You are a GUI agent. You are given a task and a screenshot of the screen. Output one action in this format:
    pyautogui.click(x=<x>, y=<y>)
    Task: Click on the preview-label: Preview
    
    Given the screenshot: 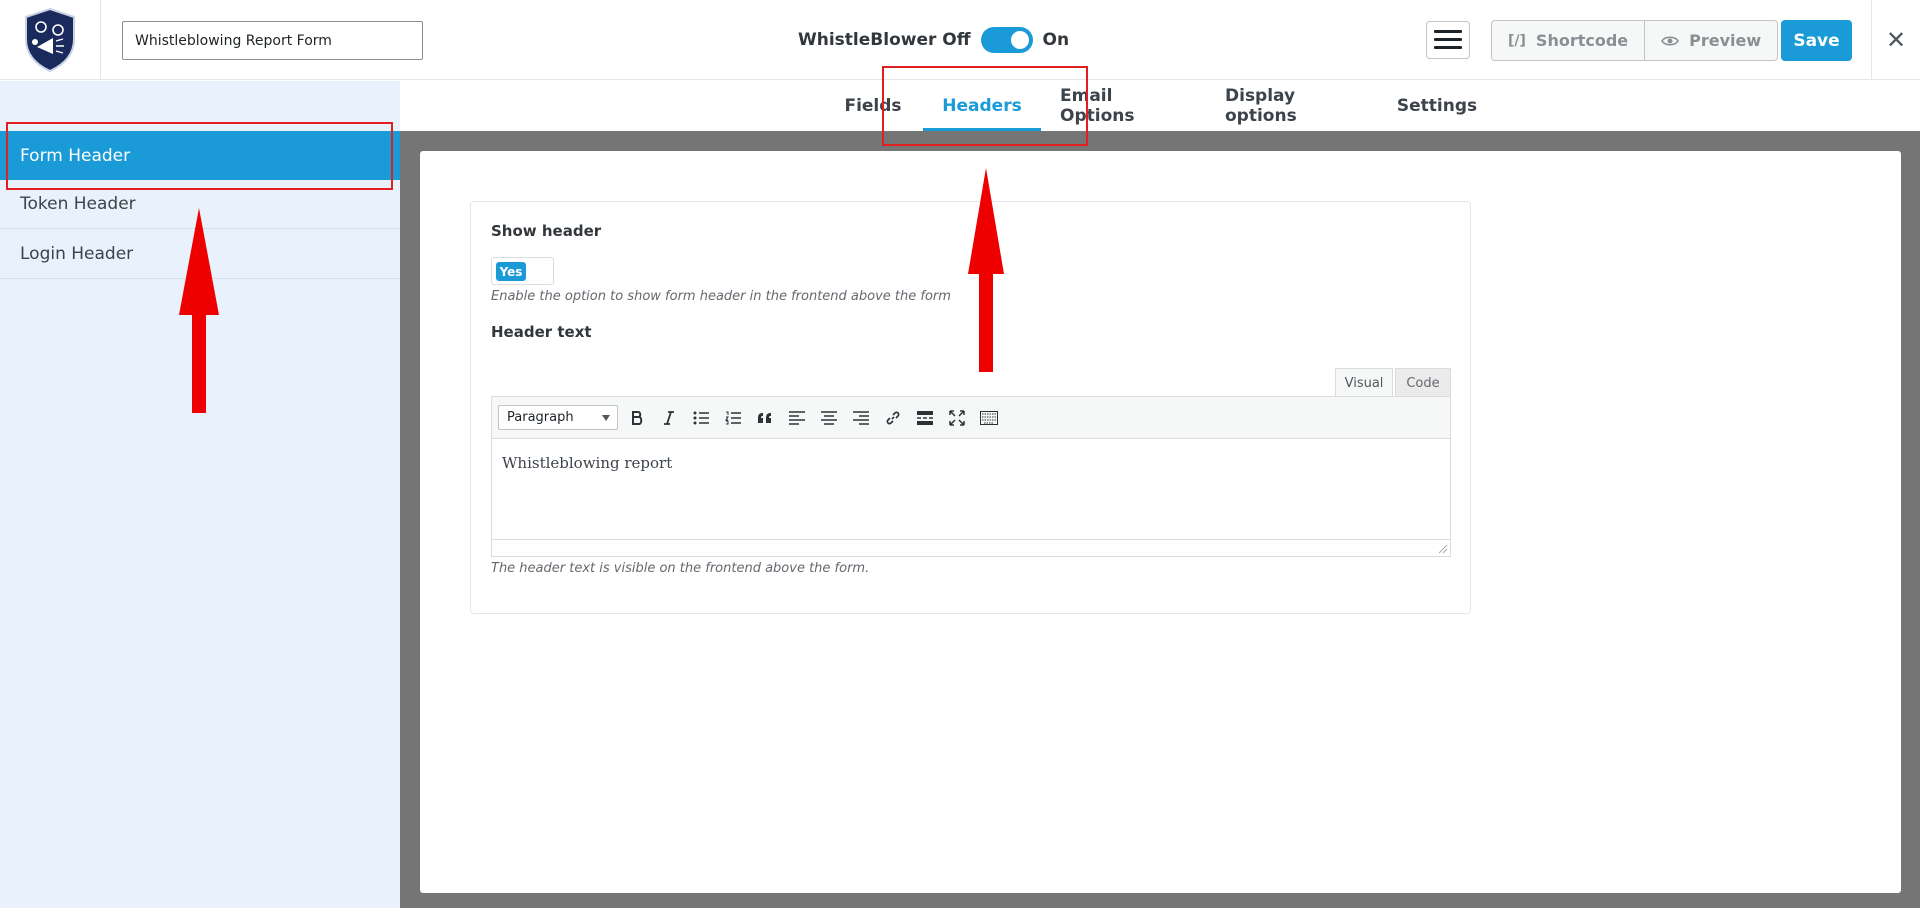 What is the action you would take?
    pyautogui.click(x=1725, y=40)
    